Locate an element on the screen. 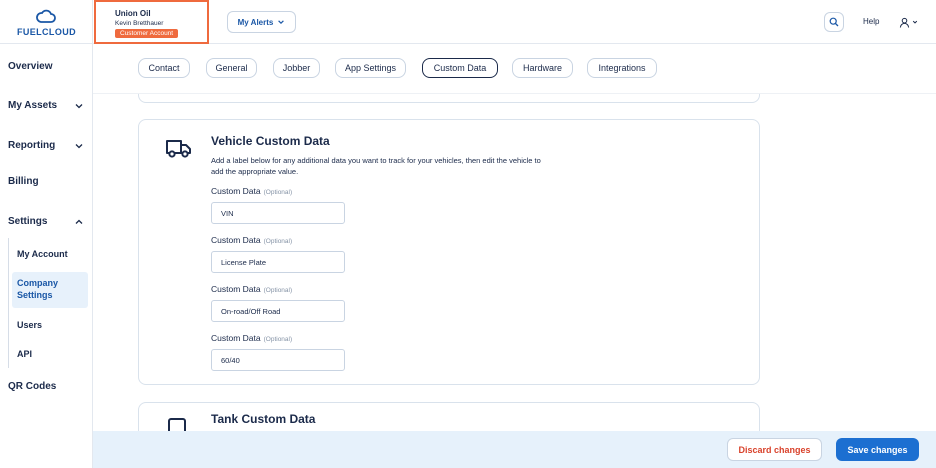 Image resolution: width=936 pixels, height=468 pixels. sidebar-subitem-my-account: My Account is located at coordinates (42, 254).